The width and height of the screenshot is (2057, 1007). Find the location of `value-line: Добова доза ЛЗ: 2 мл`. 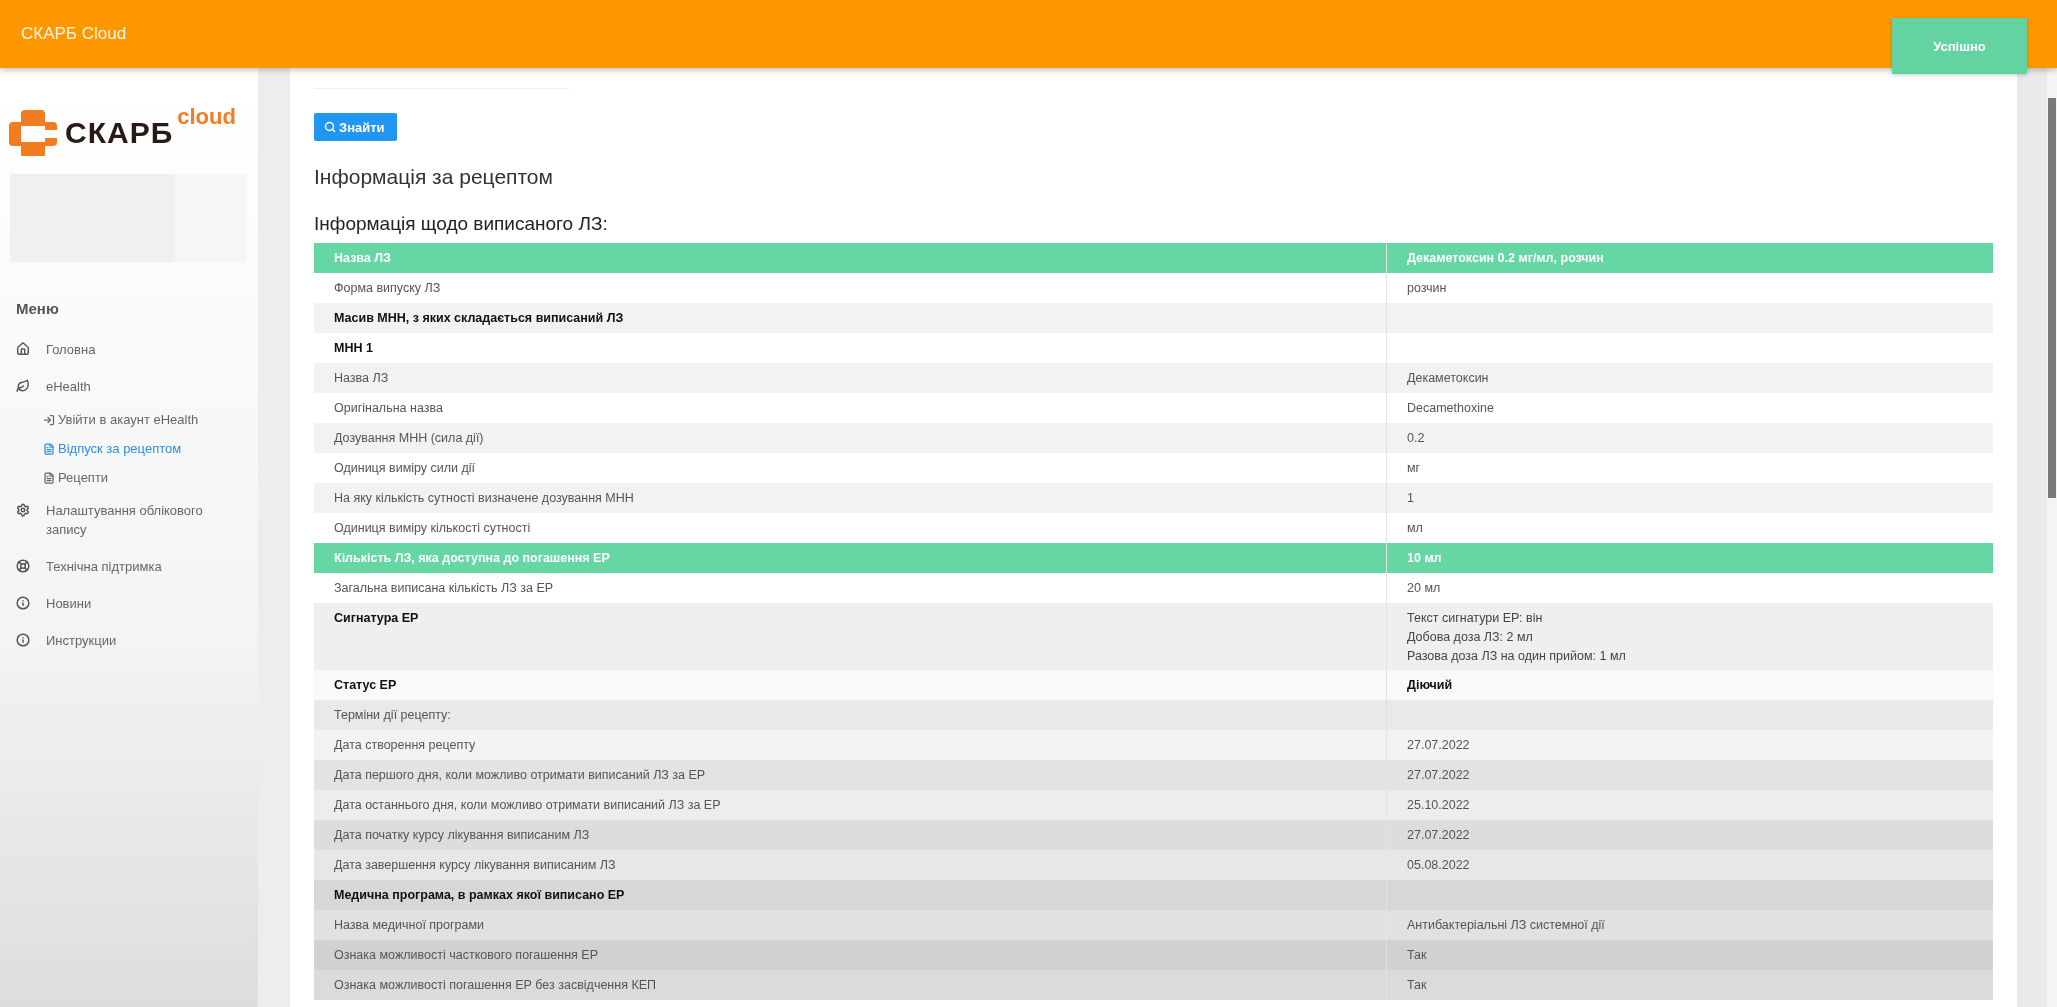

value-line: Добова доза ЛЗ: 2 мл is located at coordinates (1470, 637).